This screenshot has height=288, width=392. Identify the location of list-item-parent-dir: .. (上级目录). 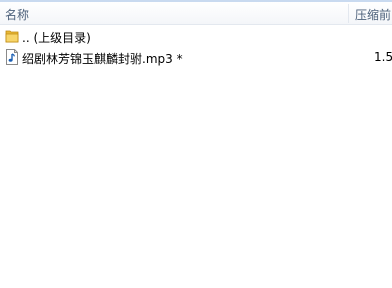
(196, 37).